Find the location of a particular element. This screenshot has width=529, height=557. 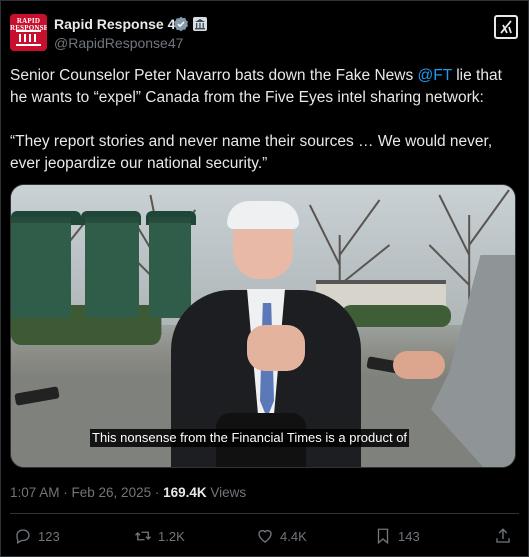

bookmark-button: 143 is located at coordinates (397, 536).